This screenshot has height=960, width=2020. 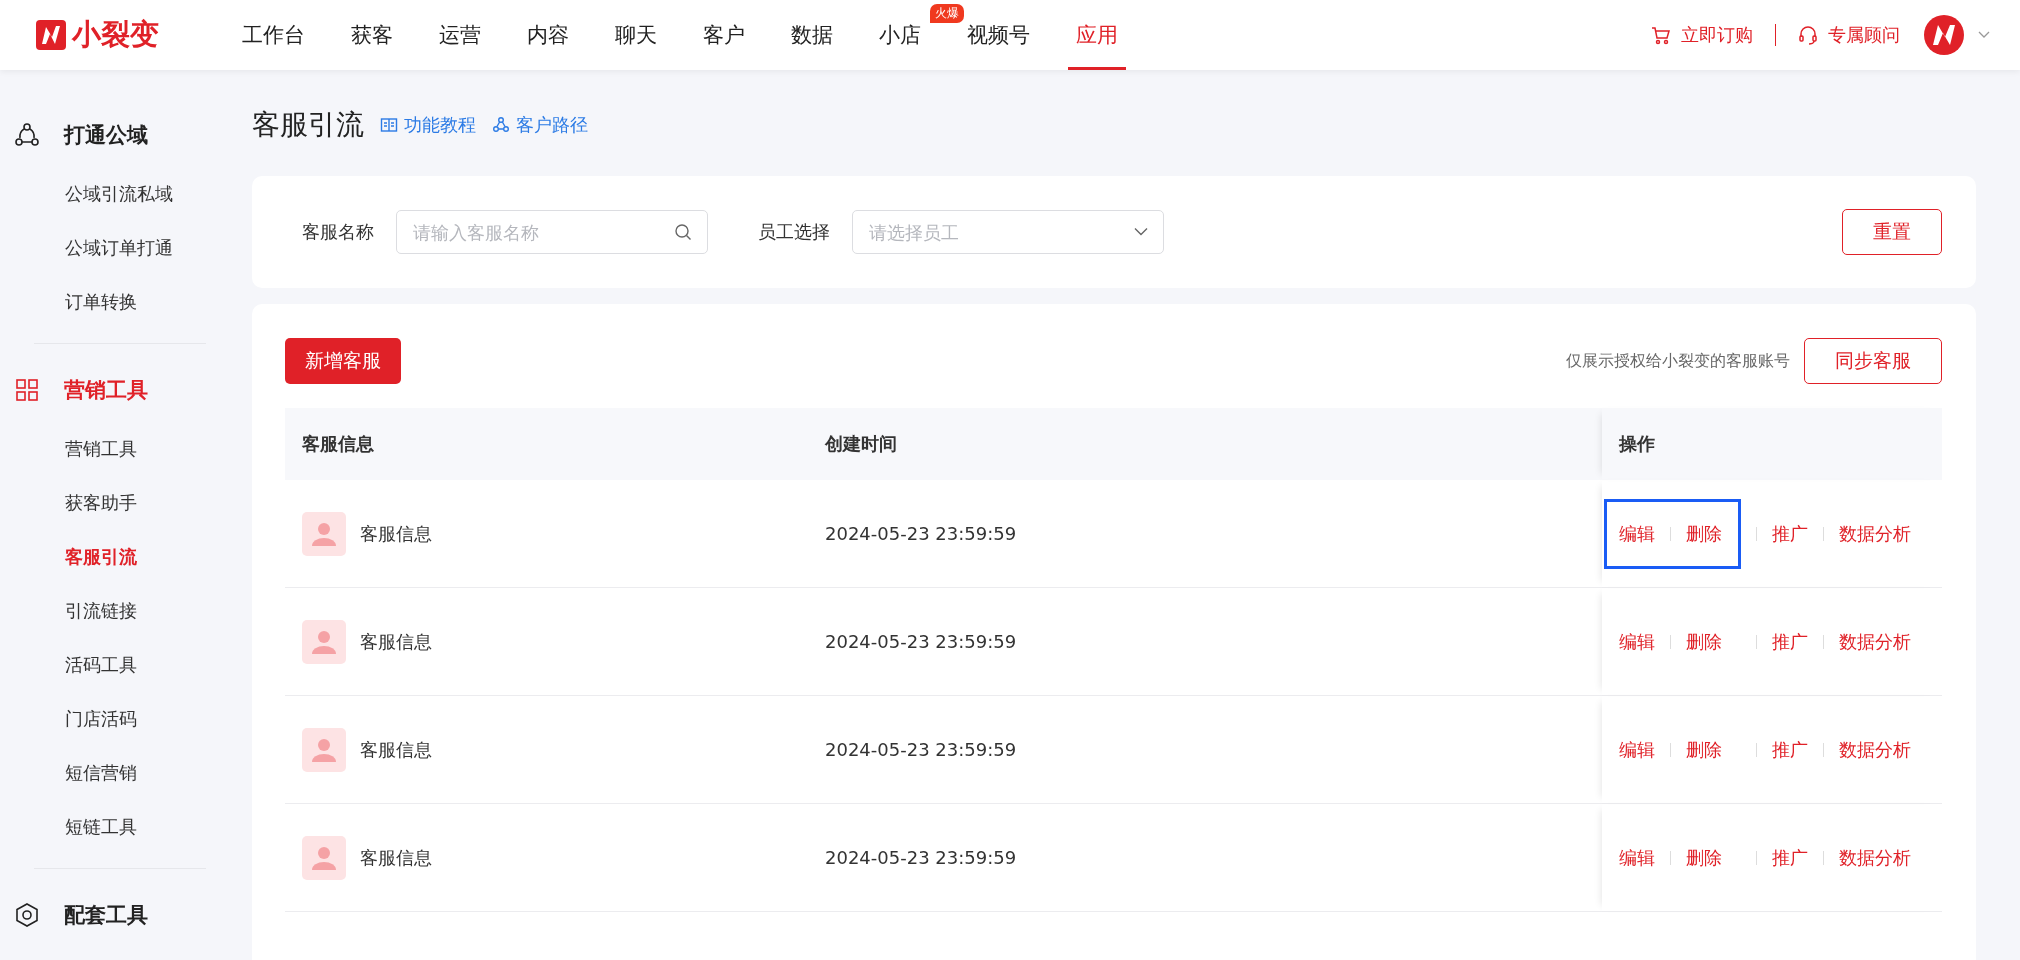 What do you see at coordinates (120, 390) in the screenshot?
I see `sidebar-group: 营销工具` at bounding box center [120, 390].